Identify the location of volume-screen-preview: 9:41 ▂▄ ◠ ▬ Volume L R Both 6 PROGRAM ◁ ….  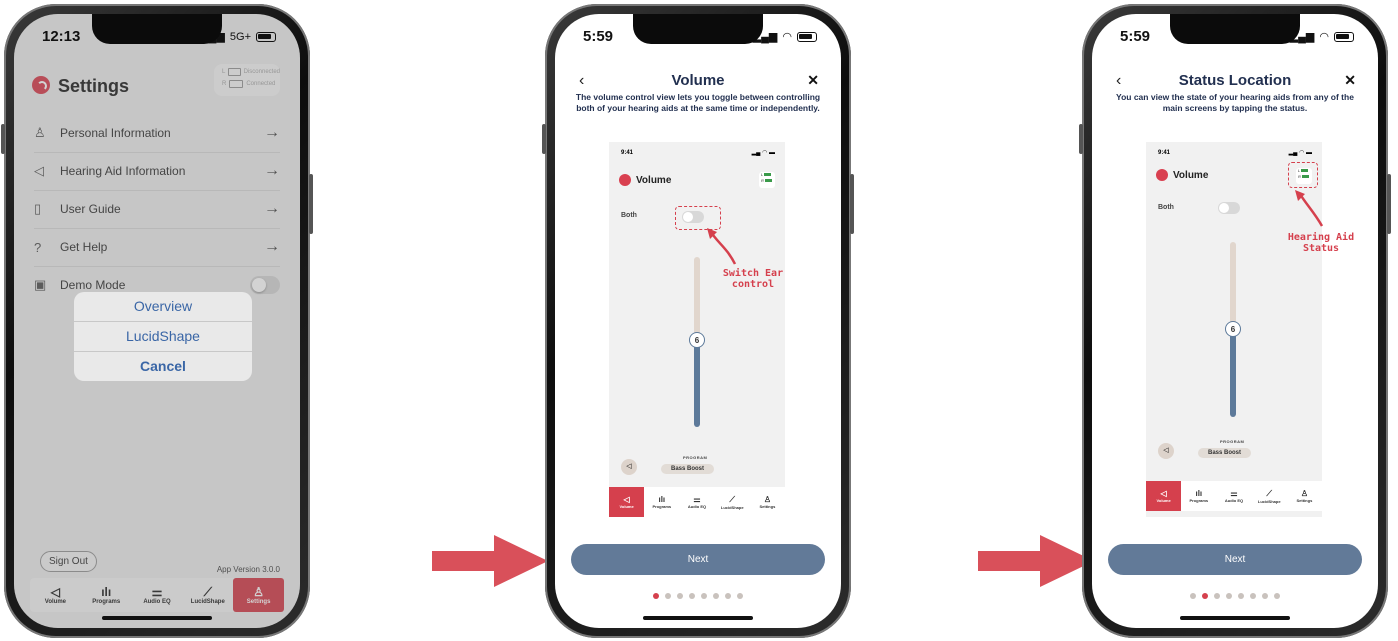
(697, 329).